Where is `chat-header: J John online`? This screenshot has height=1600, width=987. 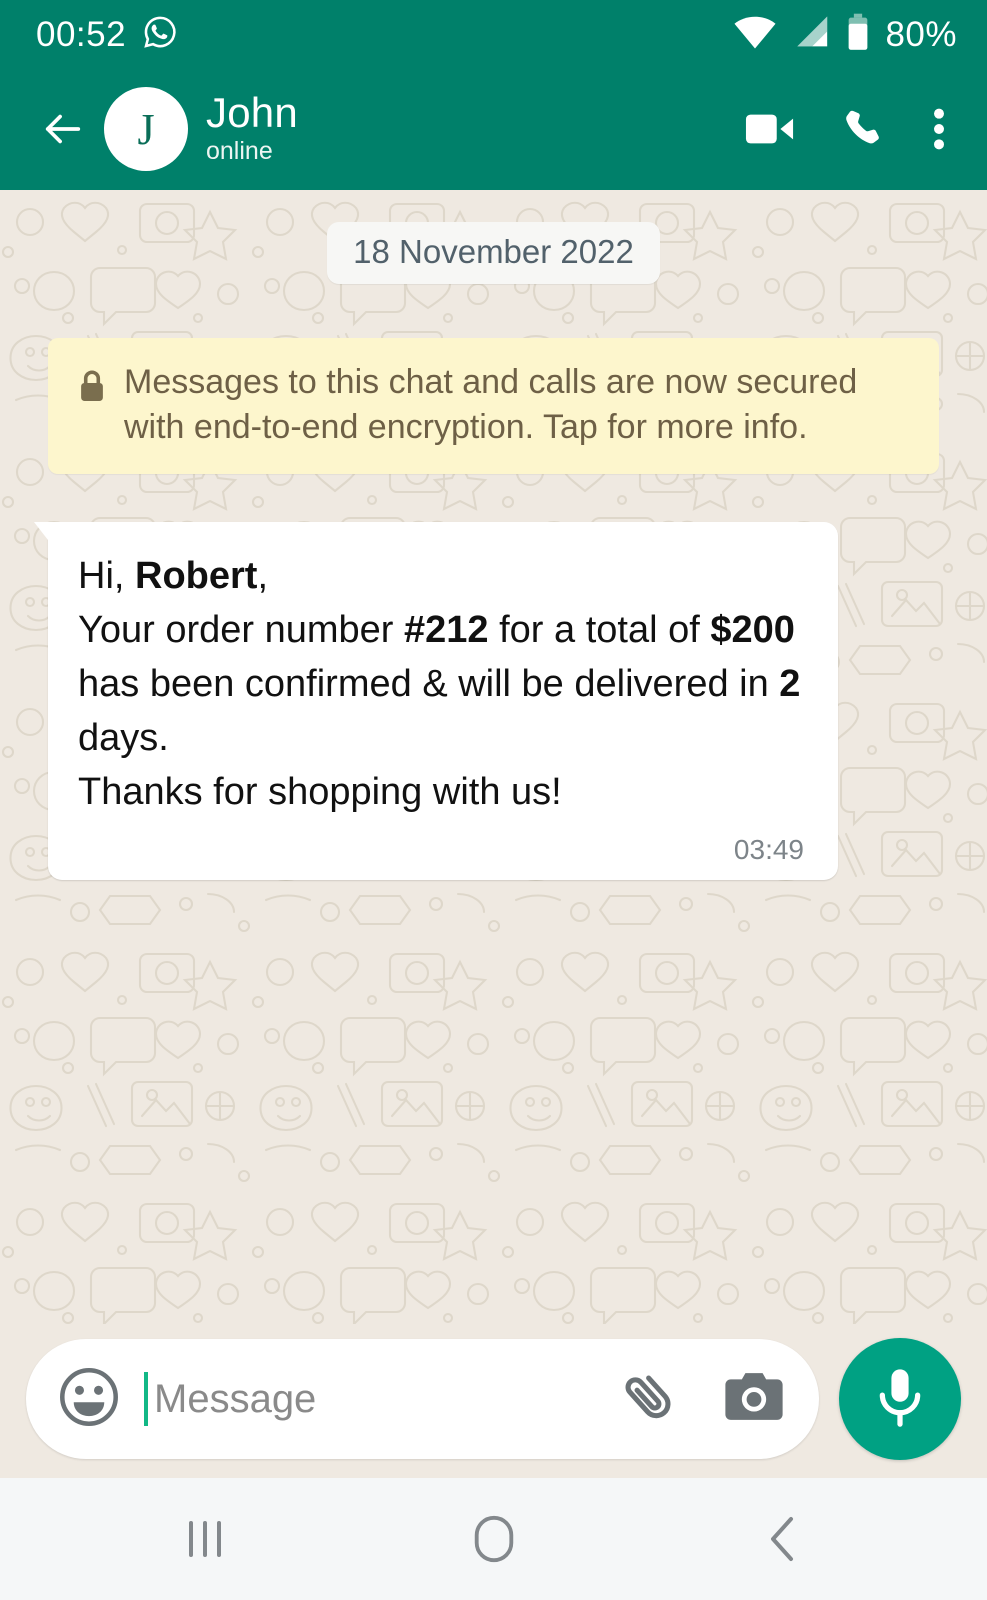 chat-header: J John online is located at coordinates (493, 129).